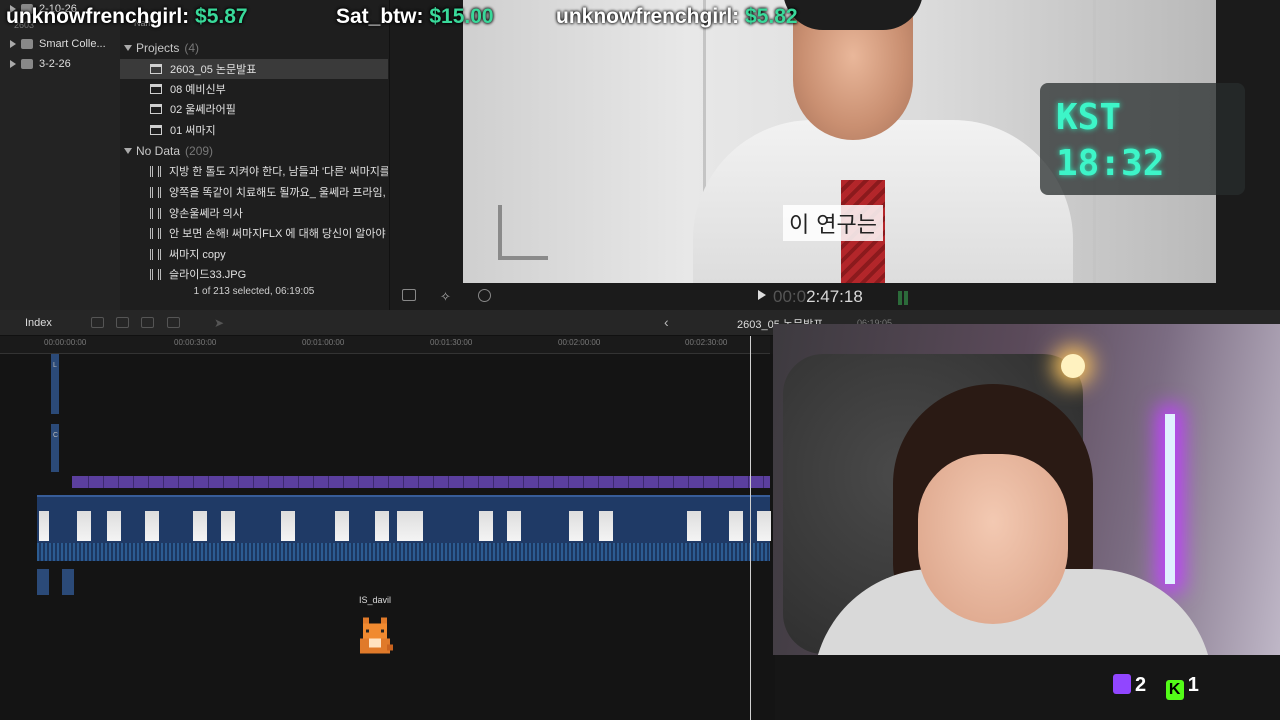  What do you see at coordinates (376, 635) in the screenshot?
I see `pixel-cat-icon` at bounding box center [376, 635].